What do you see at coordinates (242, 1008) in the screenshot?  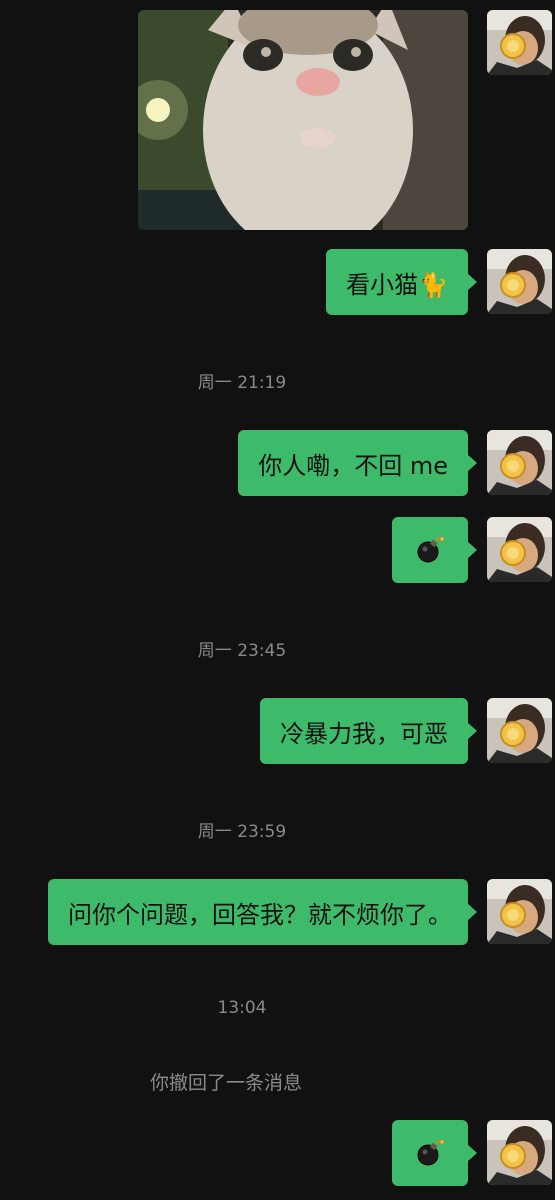 I see `timestamp: 13:04` at bounding box center [242, 1008].